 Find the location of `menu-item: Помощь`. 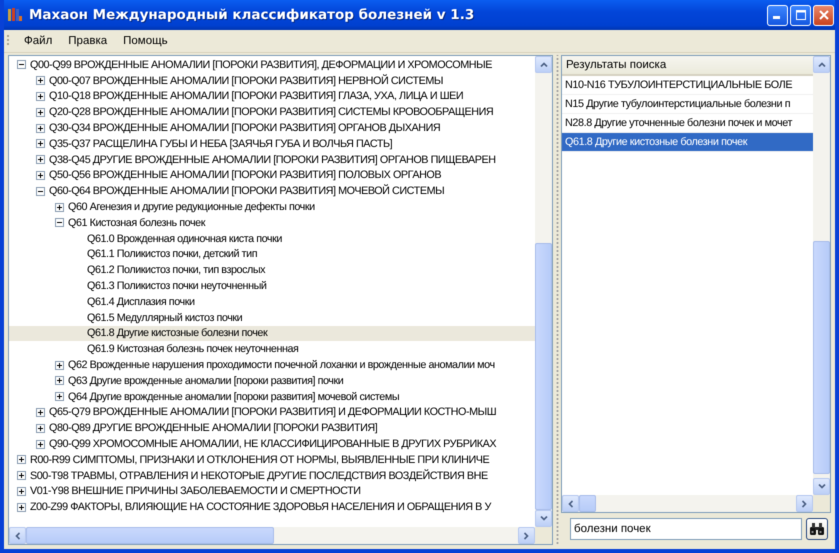

menu-item: Помощь is located at coordinates (145, 41).